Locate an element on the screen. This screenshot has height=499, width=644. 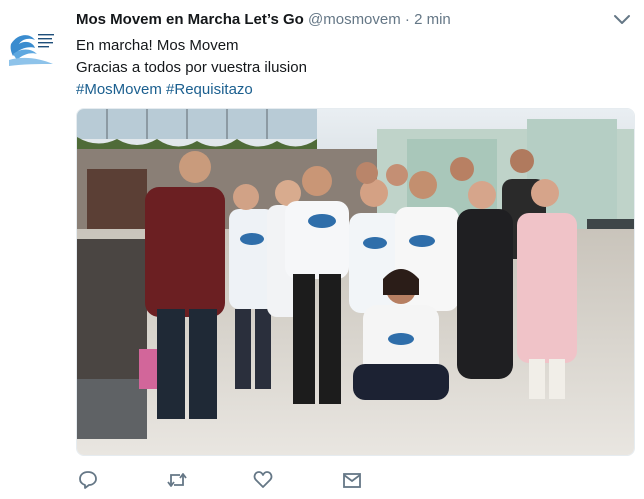
hashtags: #MosMovem #Requisitazo is located at coordinates (191, 90).